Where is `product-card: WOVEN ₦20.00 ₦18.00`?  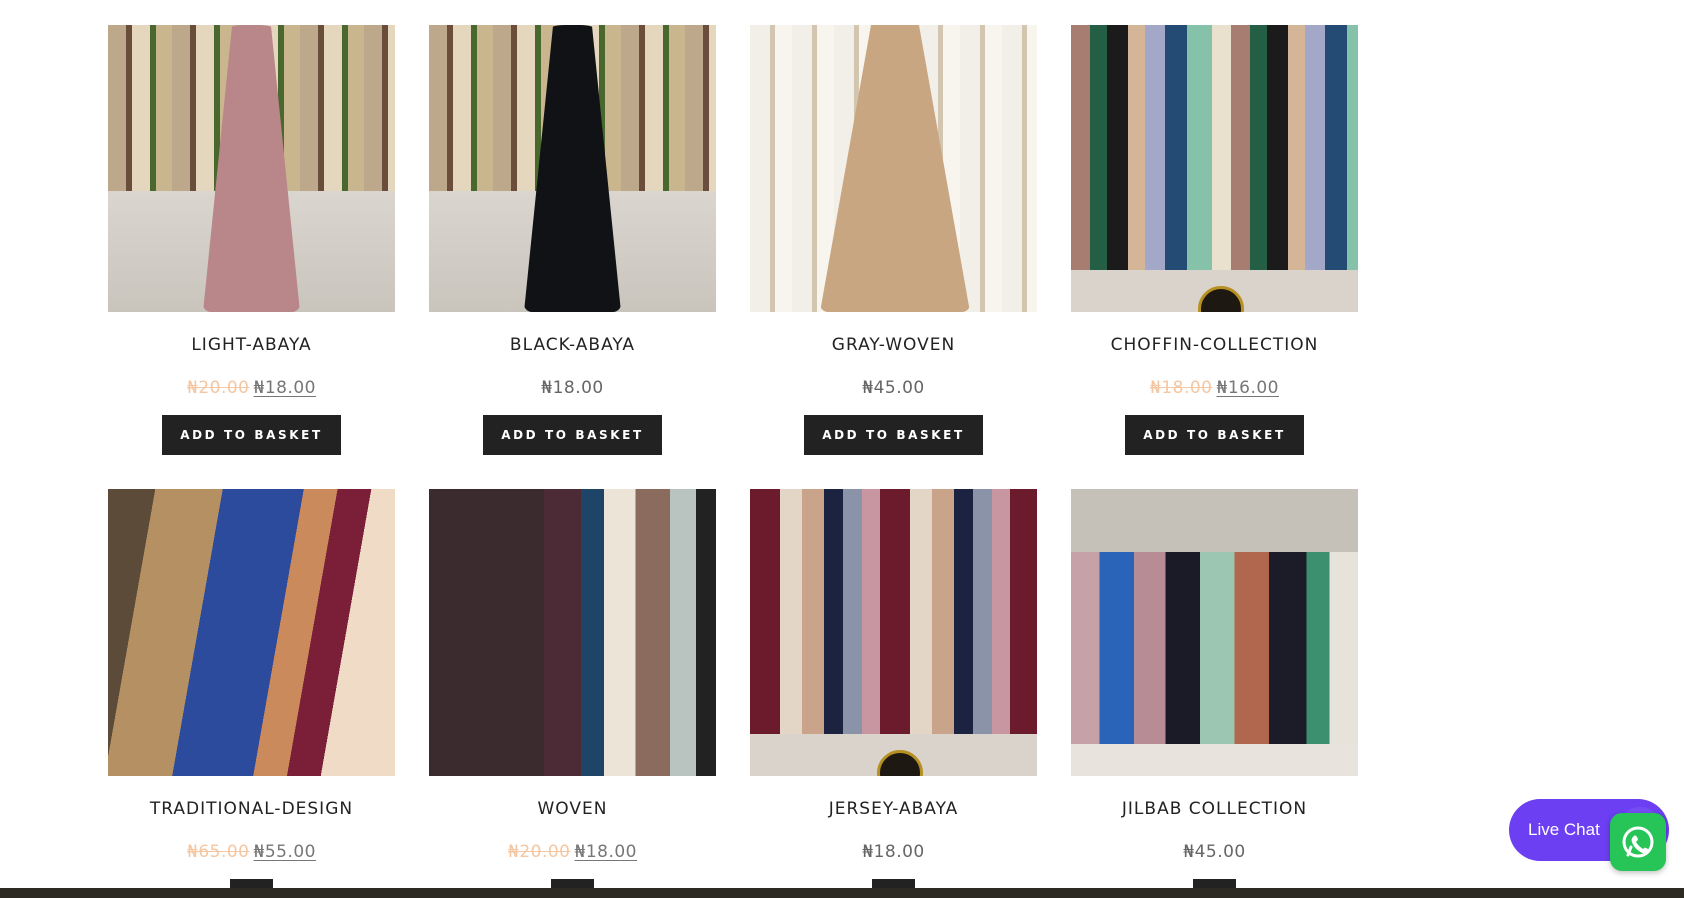 product-card: WOVEN ₦20.00 ₦18.00 is located at coordinates (572, 693).